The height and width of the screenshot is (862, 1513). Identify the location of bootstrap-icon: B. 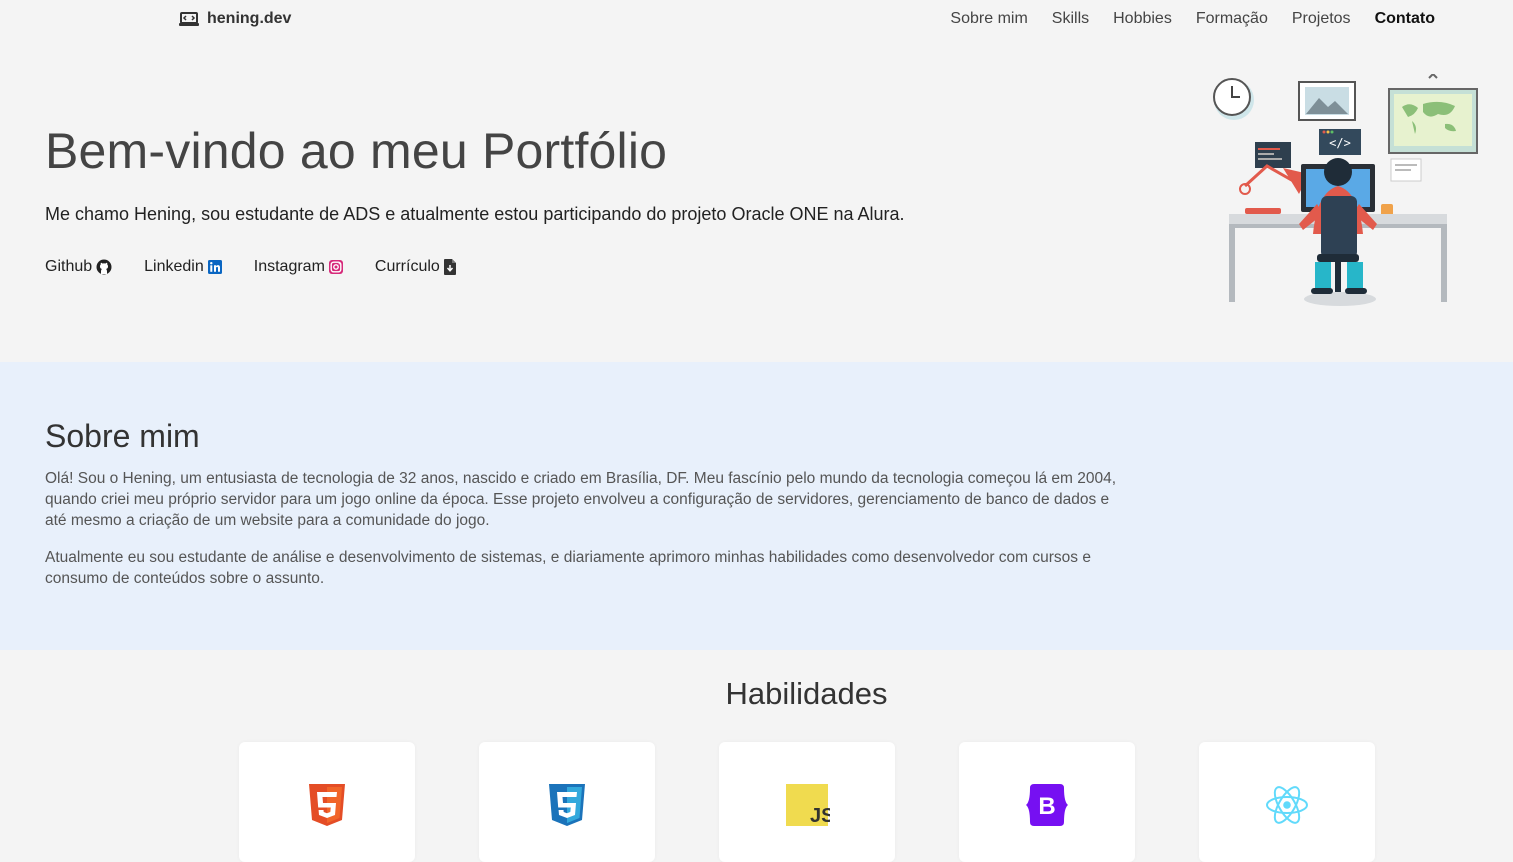
(1047, 805).